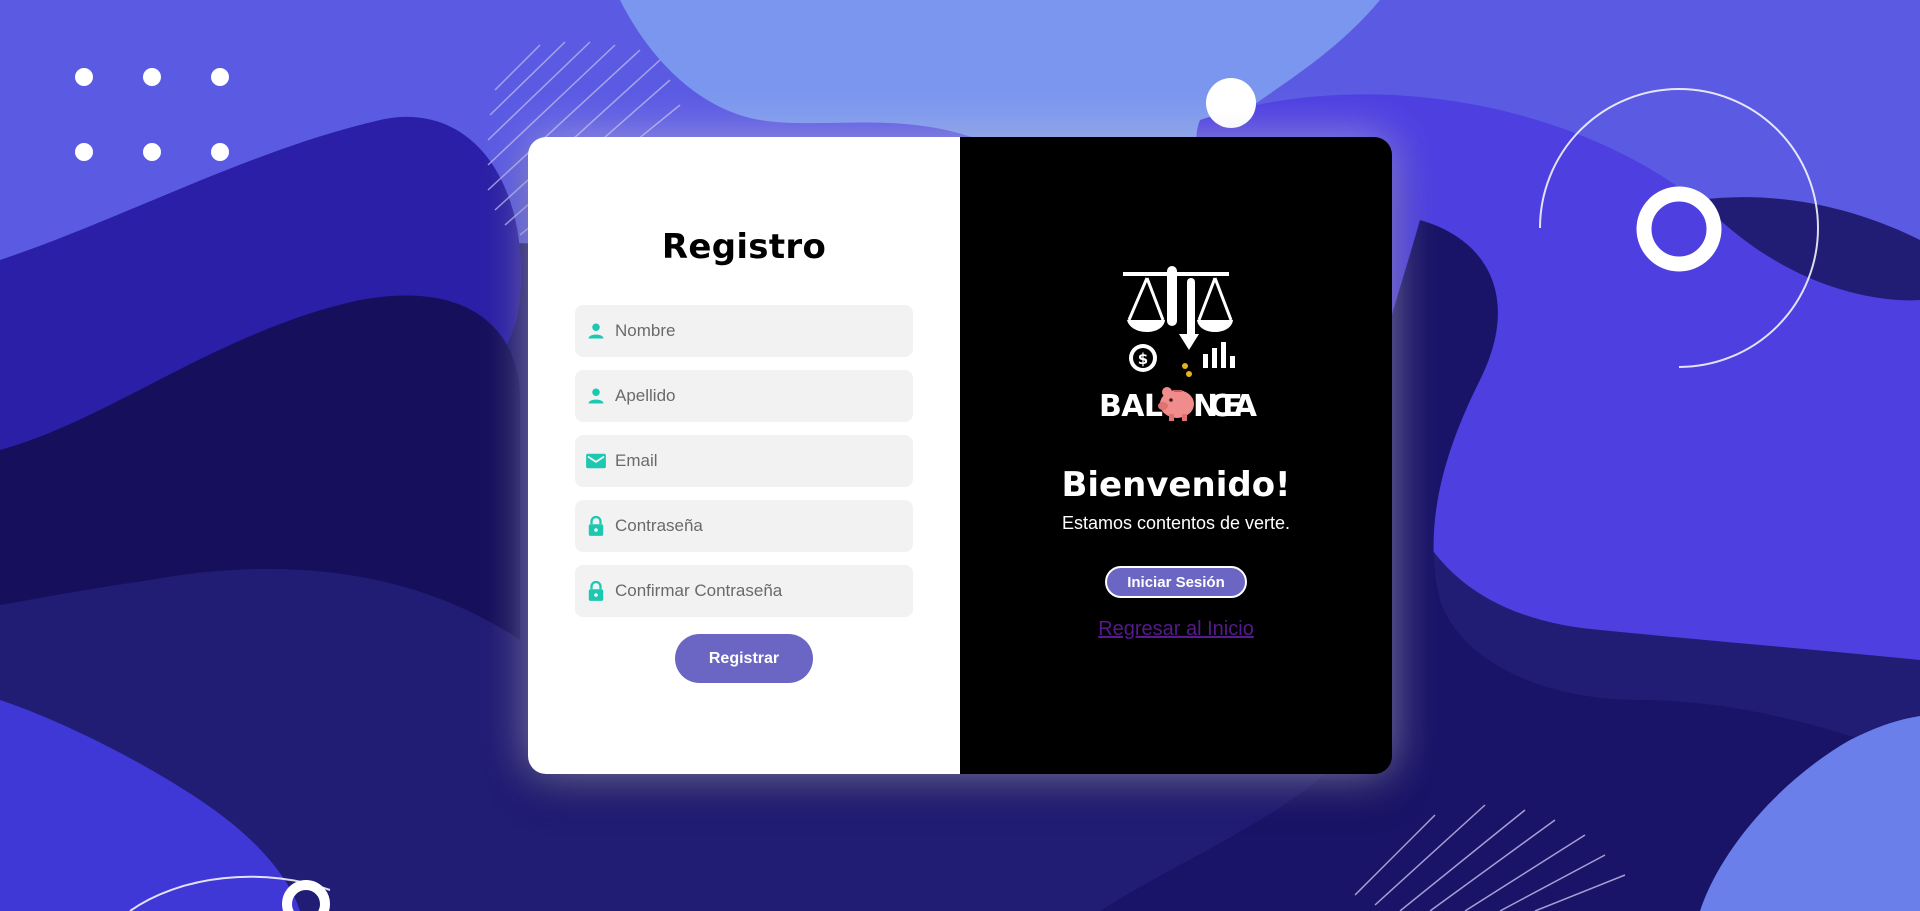 The width and height of the screenshot is (1920, 911). What do you see at coordinates (755, 461) in the screenshot?
I see `email-input` at bounding box center [755, 461].